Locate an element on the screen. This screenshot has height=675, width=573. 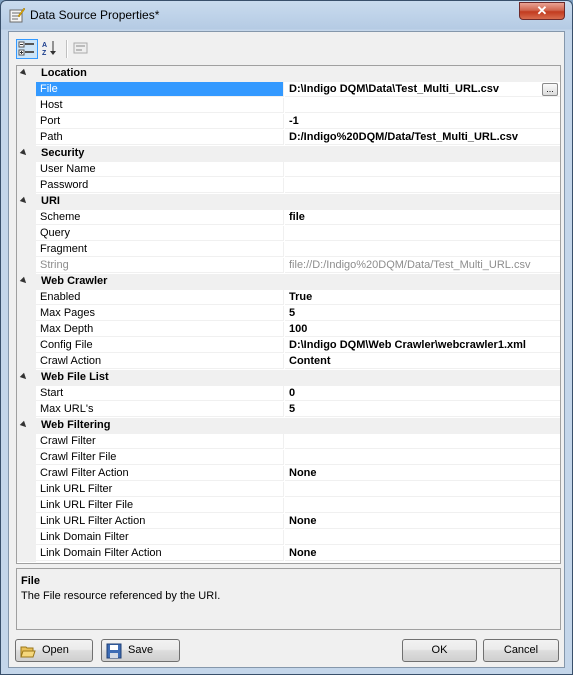
categorized-view-button is located at coordinates (27, 49).